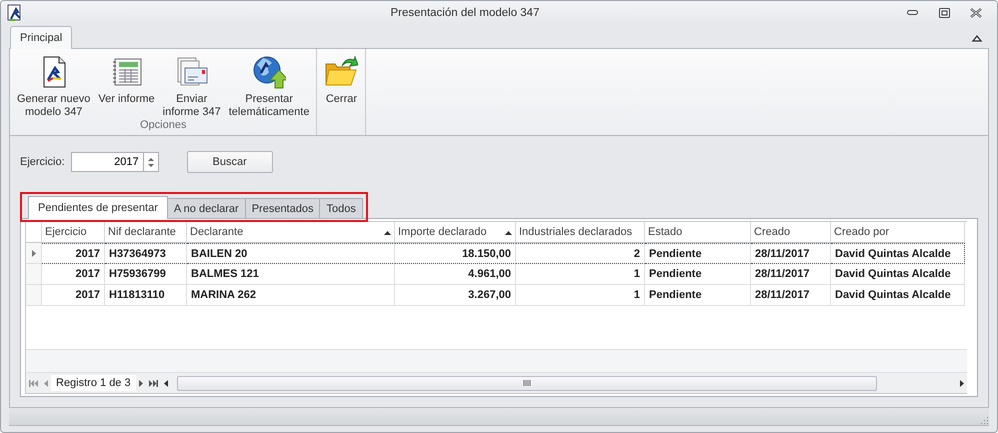 Image resolution: width=998 pixels, height=433 pixels. I want to click on column-header: Declarante, so click(287, 232).